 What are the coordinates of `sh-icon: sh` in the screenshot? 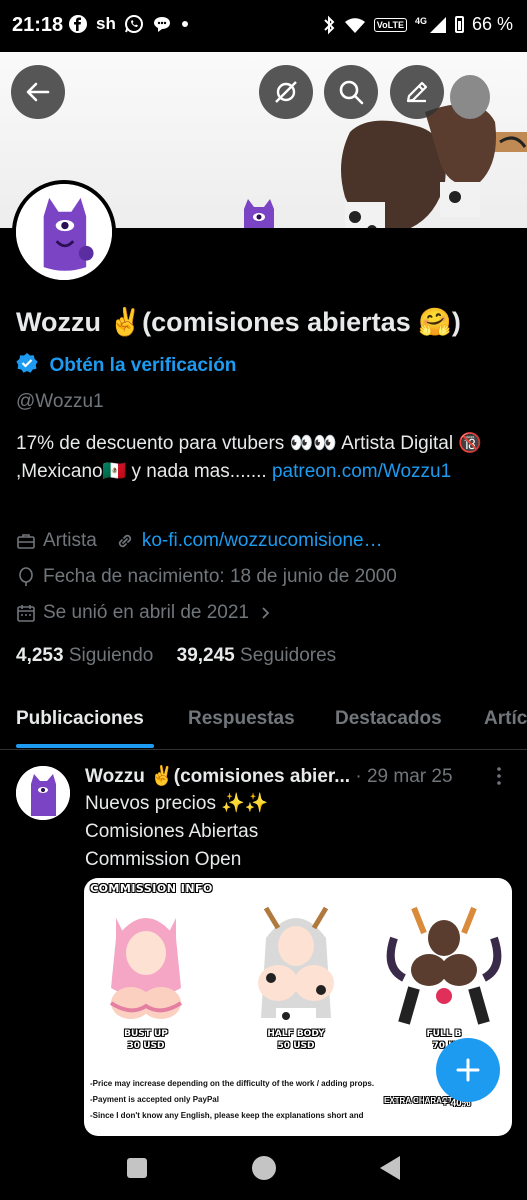 It's located at (106, 23).